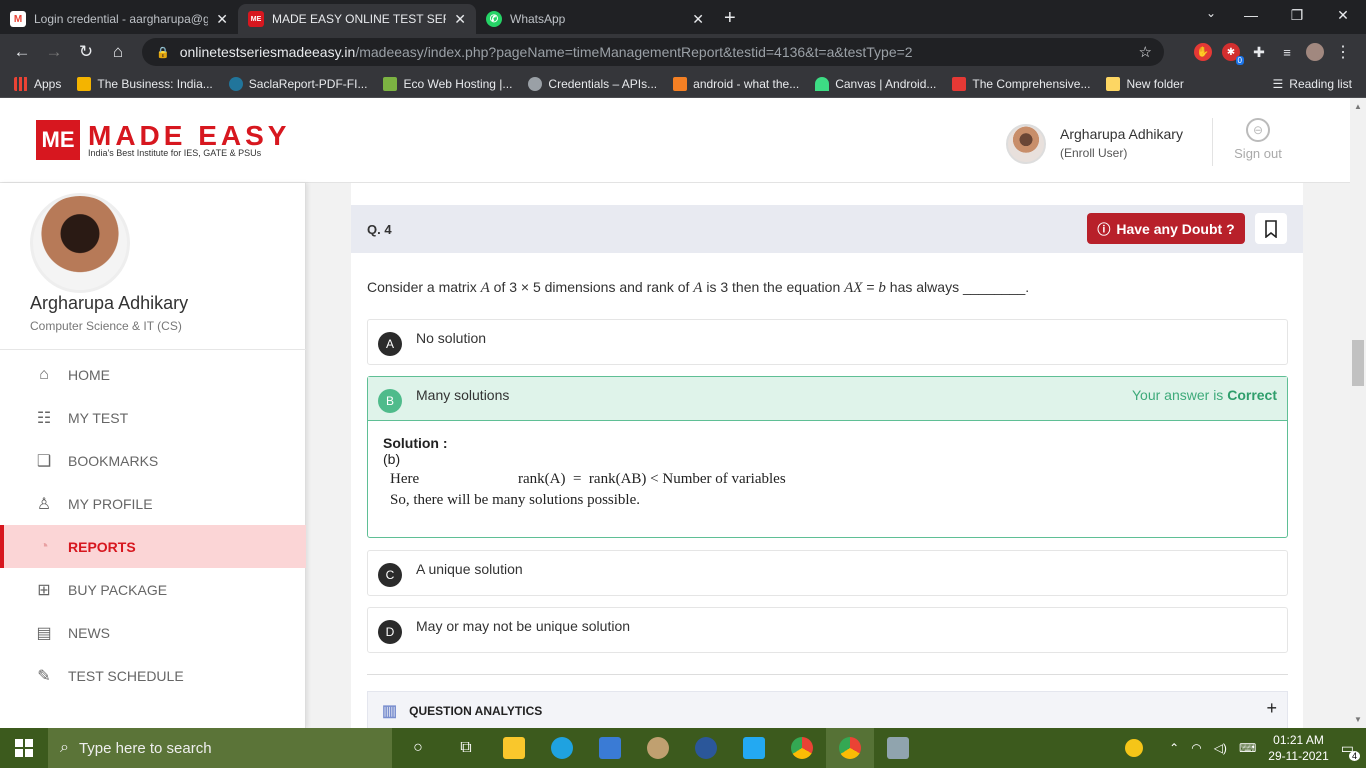  I want to click on signout-label: Sign out, so click(1258, 153).